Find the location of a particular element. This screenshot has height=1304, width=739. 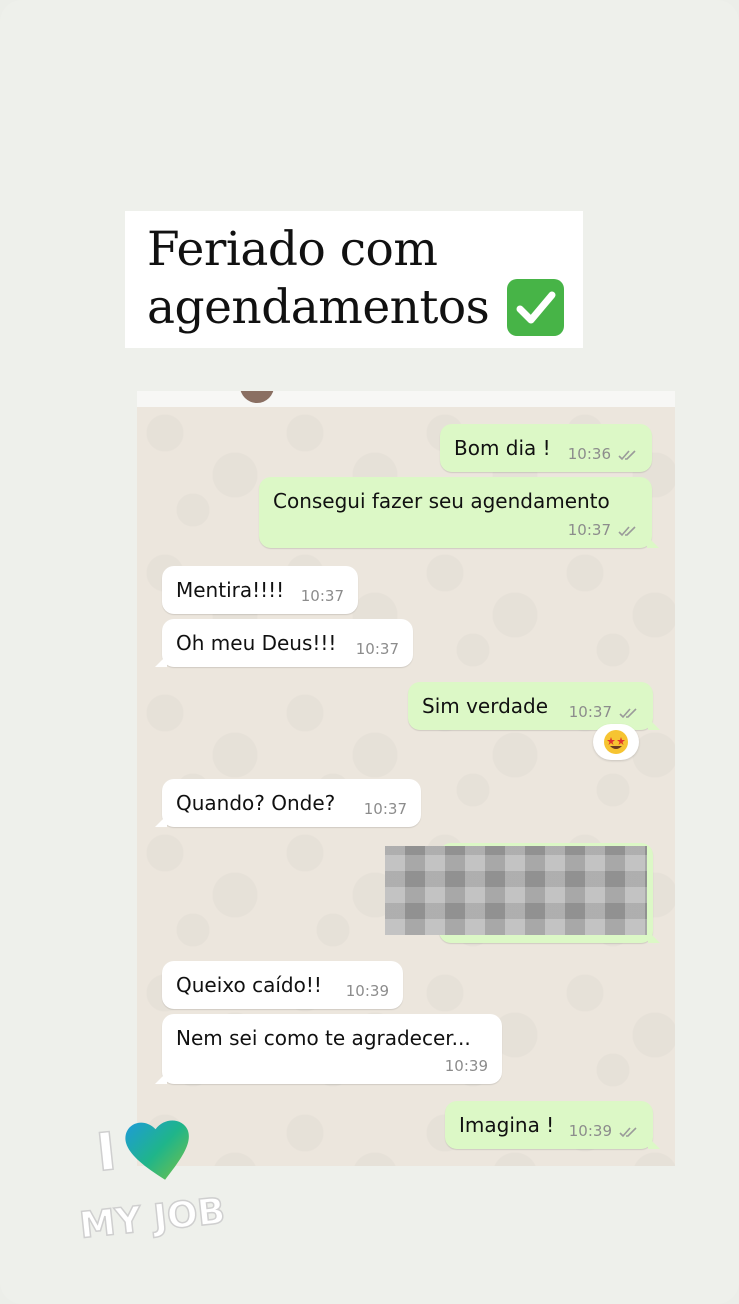

message-bubble-incoming: Queixo caído!! 10:39 is located at coordinates (282, 985).